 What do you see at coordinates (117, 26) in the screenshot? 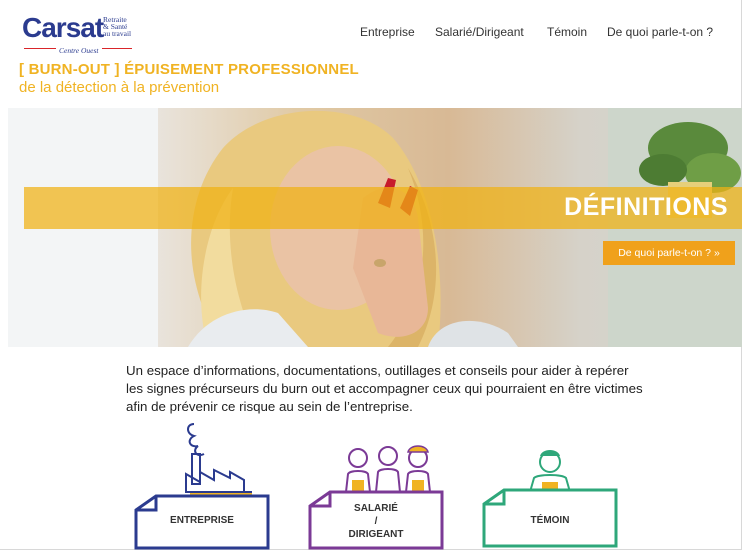
I see `logo-tagline: Retraite & Santé au travail` at bounding box center [117, 26].